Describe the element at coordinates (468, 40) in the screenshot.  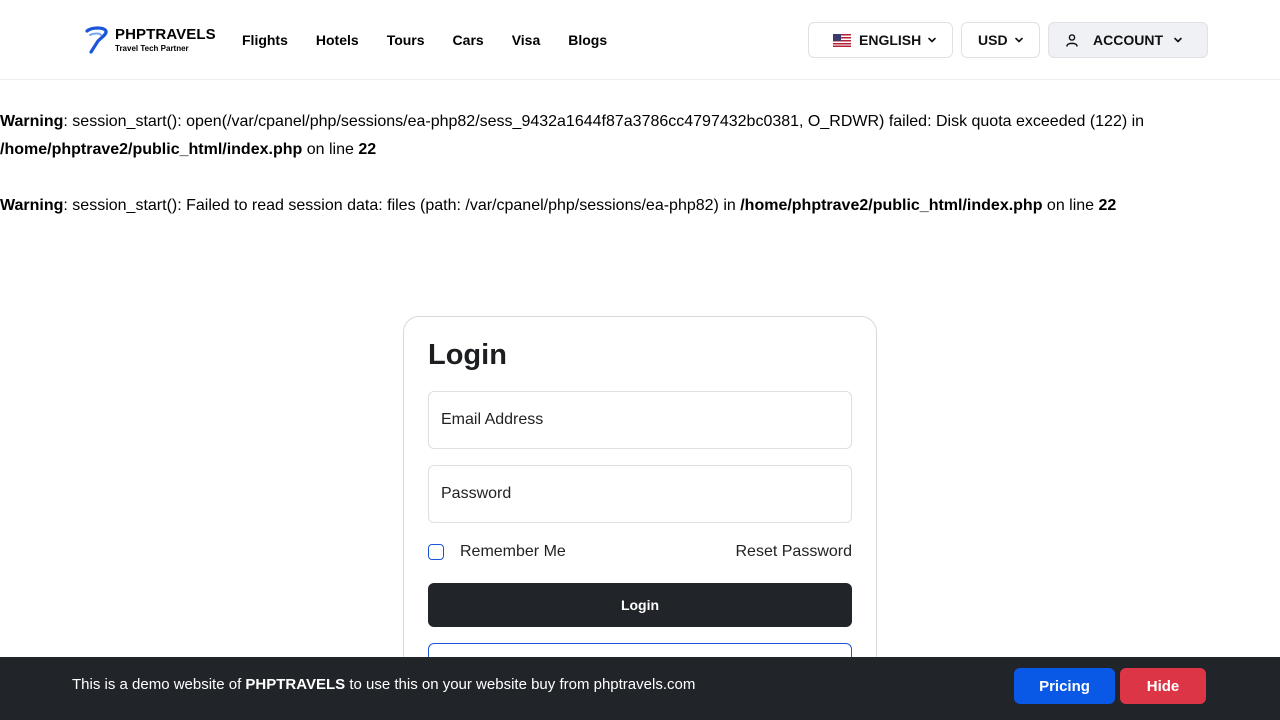
I see `nav-cars: Cars` at that location.